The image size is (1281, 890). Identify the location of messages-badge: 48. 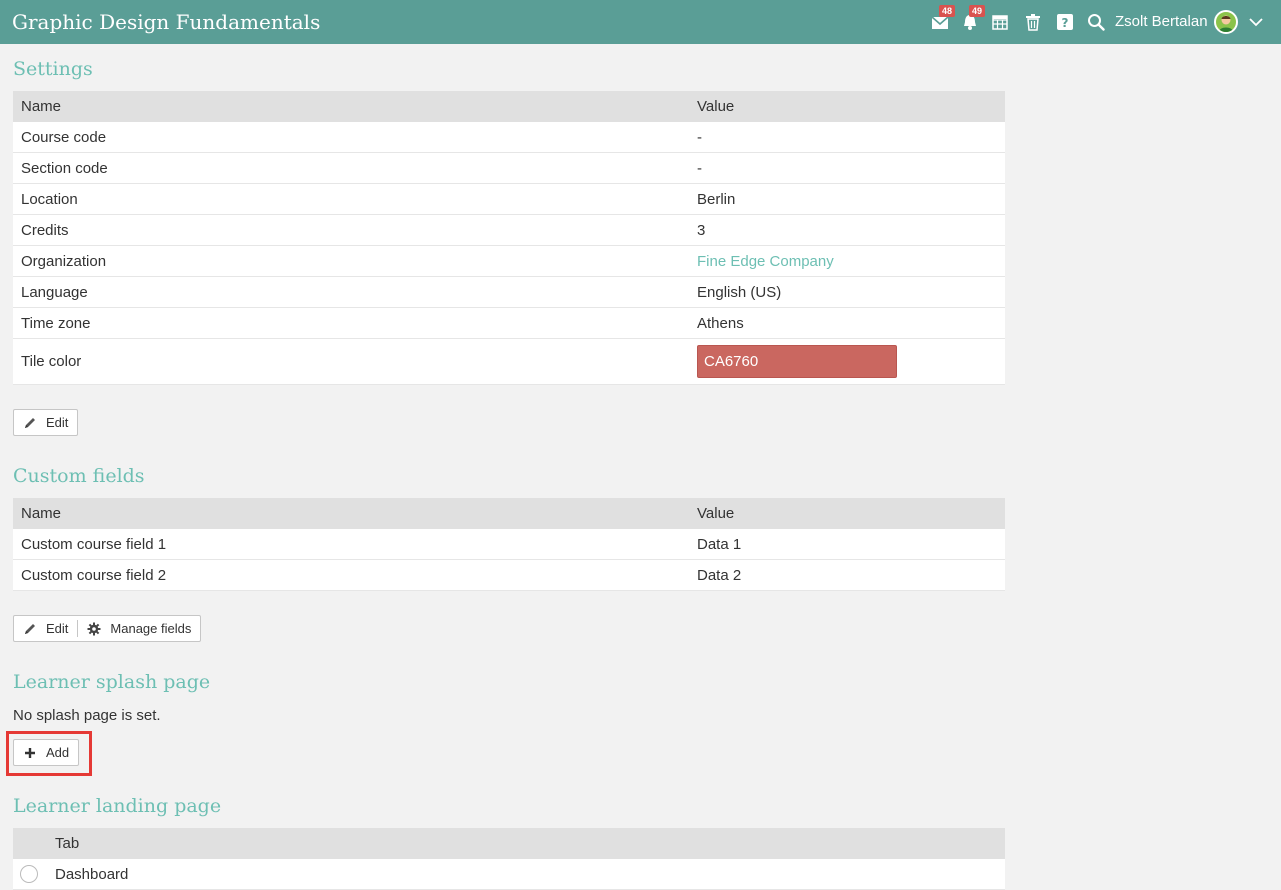
(947, 11).